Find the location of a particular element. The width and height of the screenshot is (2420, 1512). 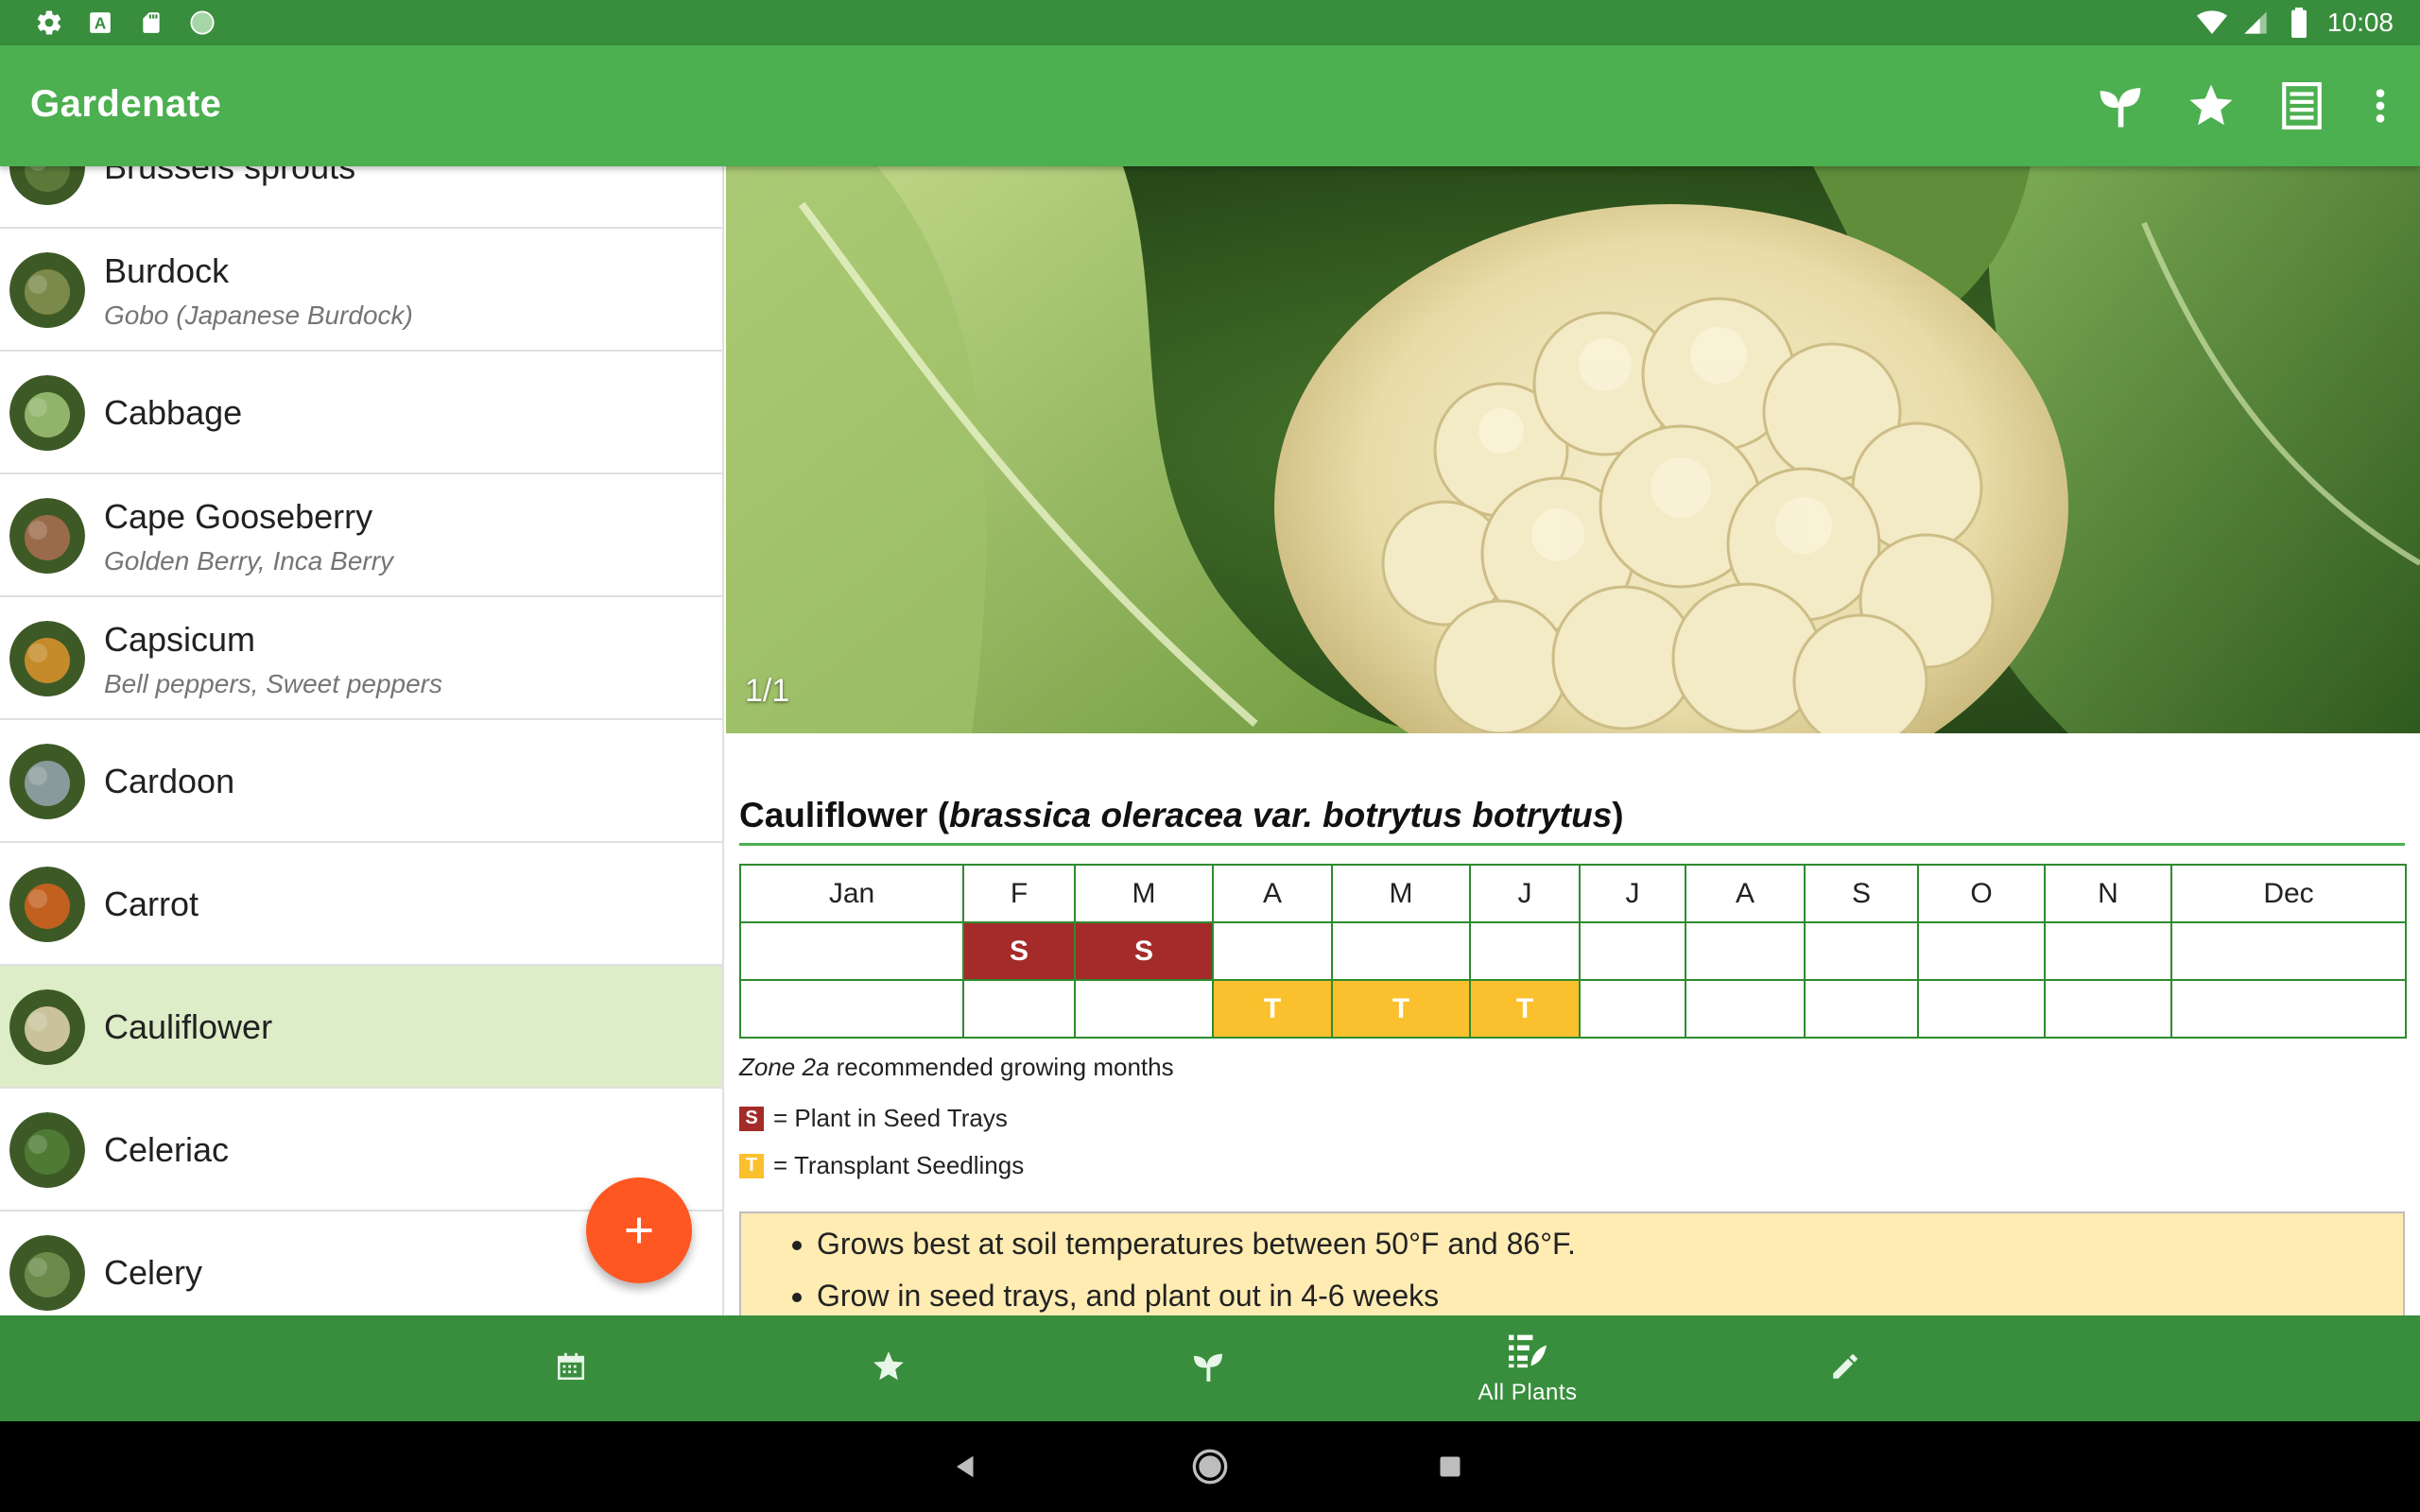

bottom-navigation: All Plants is located at coordinates (1210, 1368).